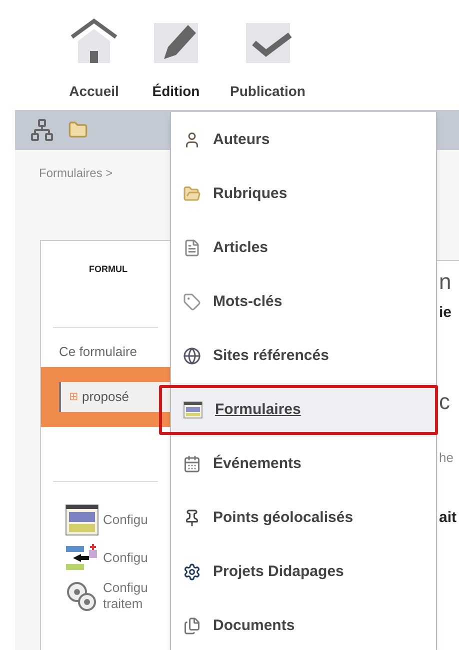 This screenshot has width=459, height=650. What do you see at coordinates (94, 58) in the screenshot?
I see `nav-tab: Accueil` at bounding box center [94, 58].